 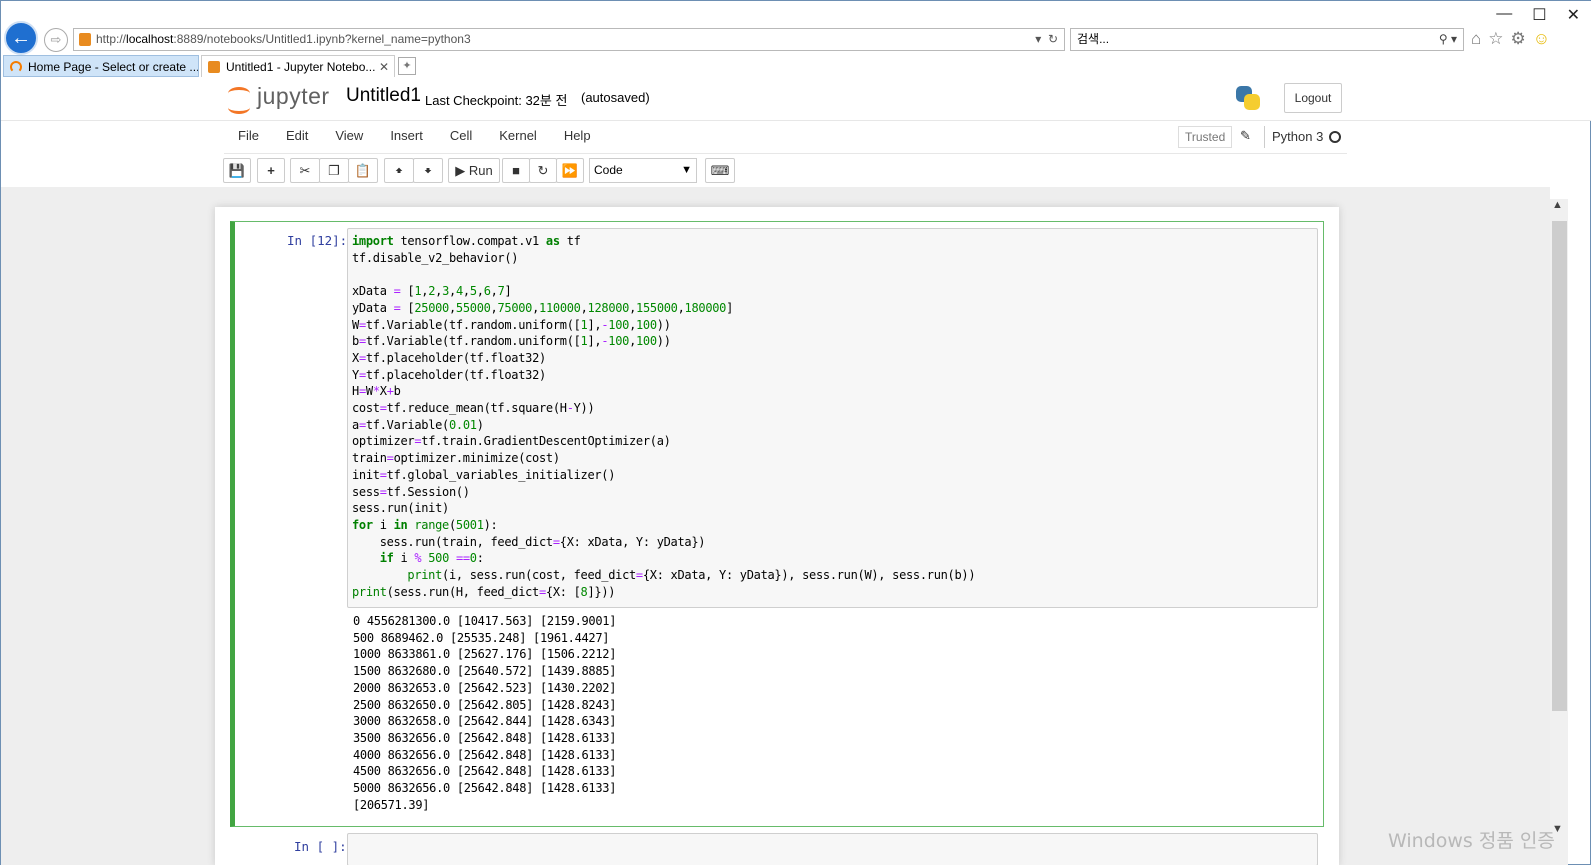 I want to click on page-icon, so click(x=85, y=39).